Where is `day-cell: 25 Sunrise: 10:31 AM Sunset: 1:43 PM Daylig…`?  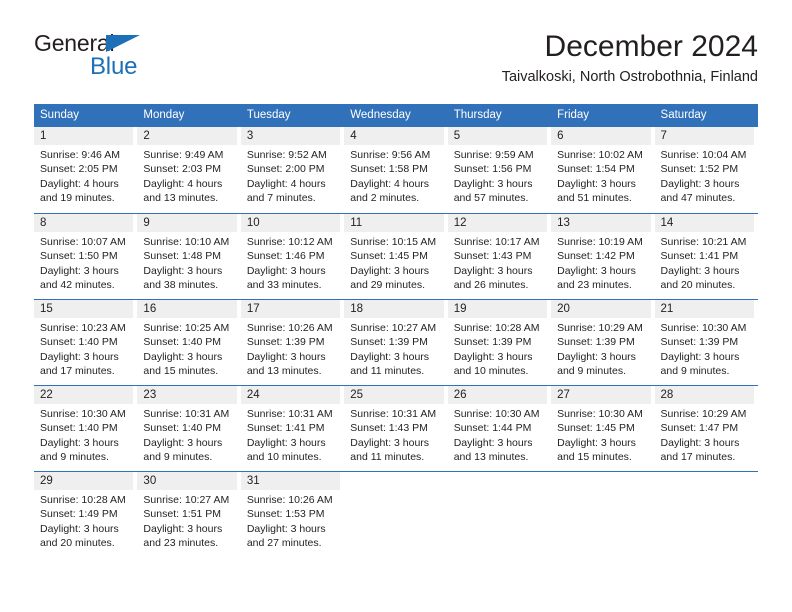 day-cell: 25 Sunrise: 10:31 AM Sunset: 1:43 PM Daylig… is located at coordinates (395, 428).